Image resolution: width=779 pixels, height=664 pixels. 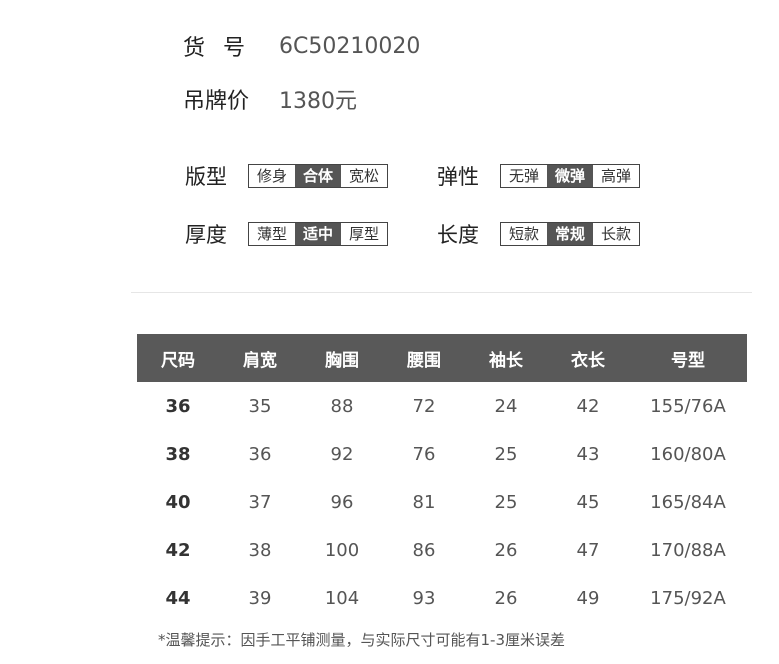 I want to click on table-cell: 42, so click(x=588, y=406).